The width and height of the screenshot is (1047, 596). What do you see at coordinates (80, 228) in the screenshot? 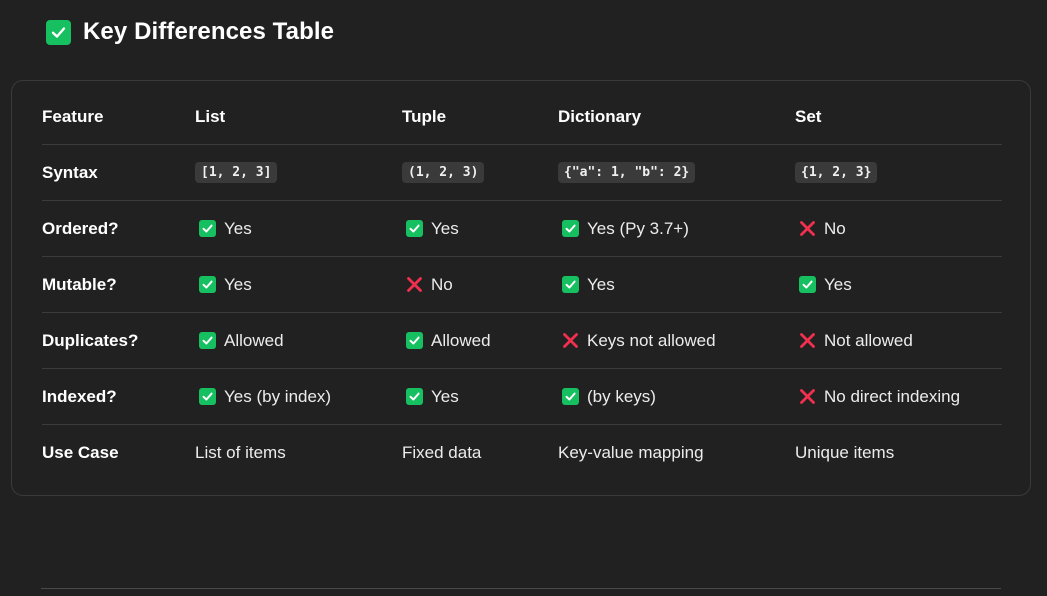
I see `row-feature-label: Ordered?` at bounding box center [80, 228].